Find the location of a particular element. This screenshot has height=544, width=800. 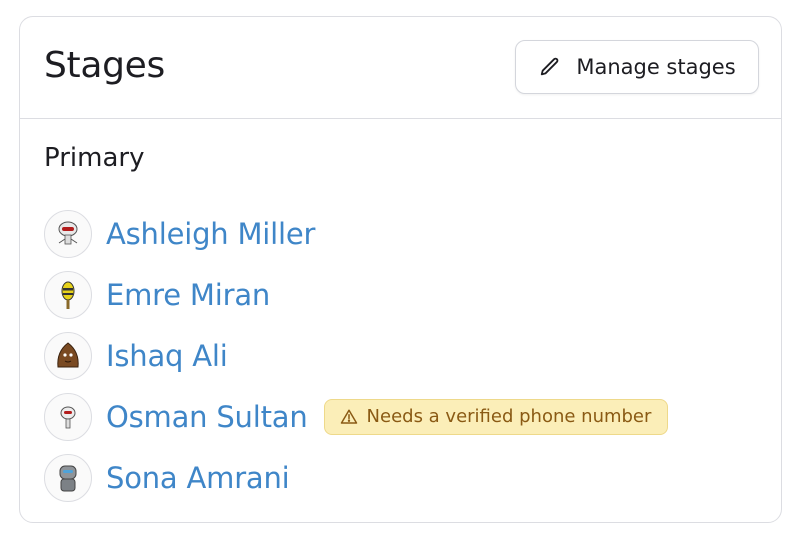

warning-triangle-icon is located at coordinates (349, 417).